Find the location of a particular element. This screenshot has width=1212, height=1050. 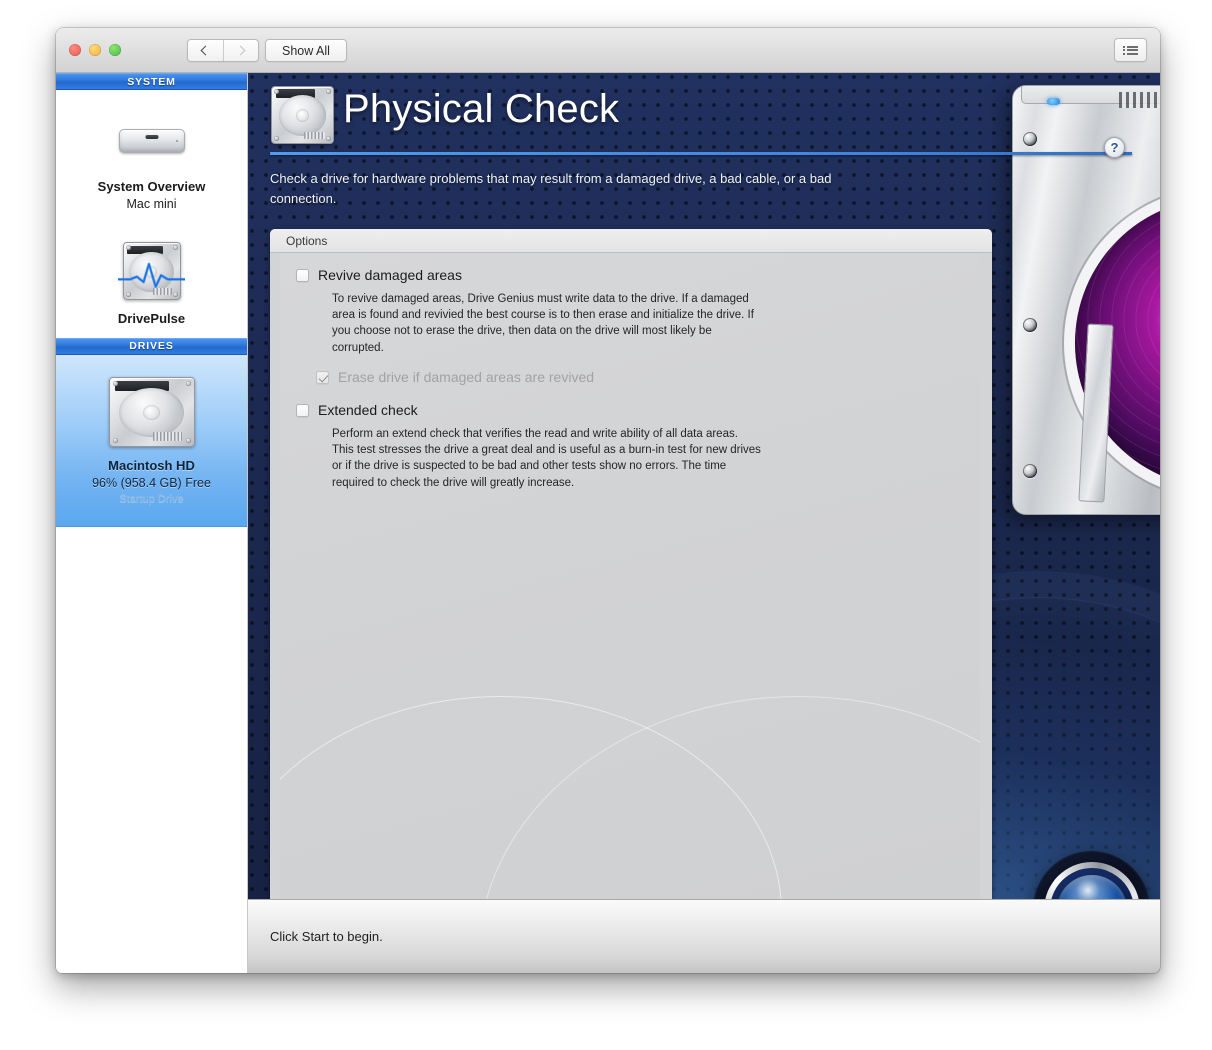

sidebar-item-subtitle: Mac mini is located at coordinates (151, 203).